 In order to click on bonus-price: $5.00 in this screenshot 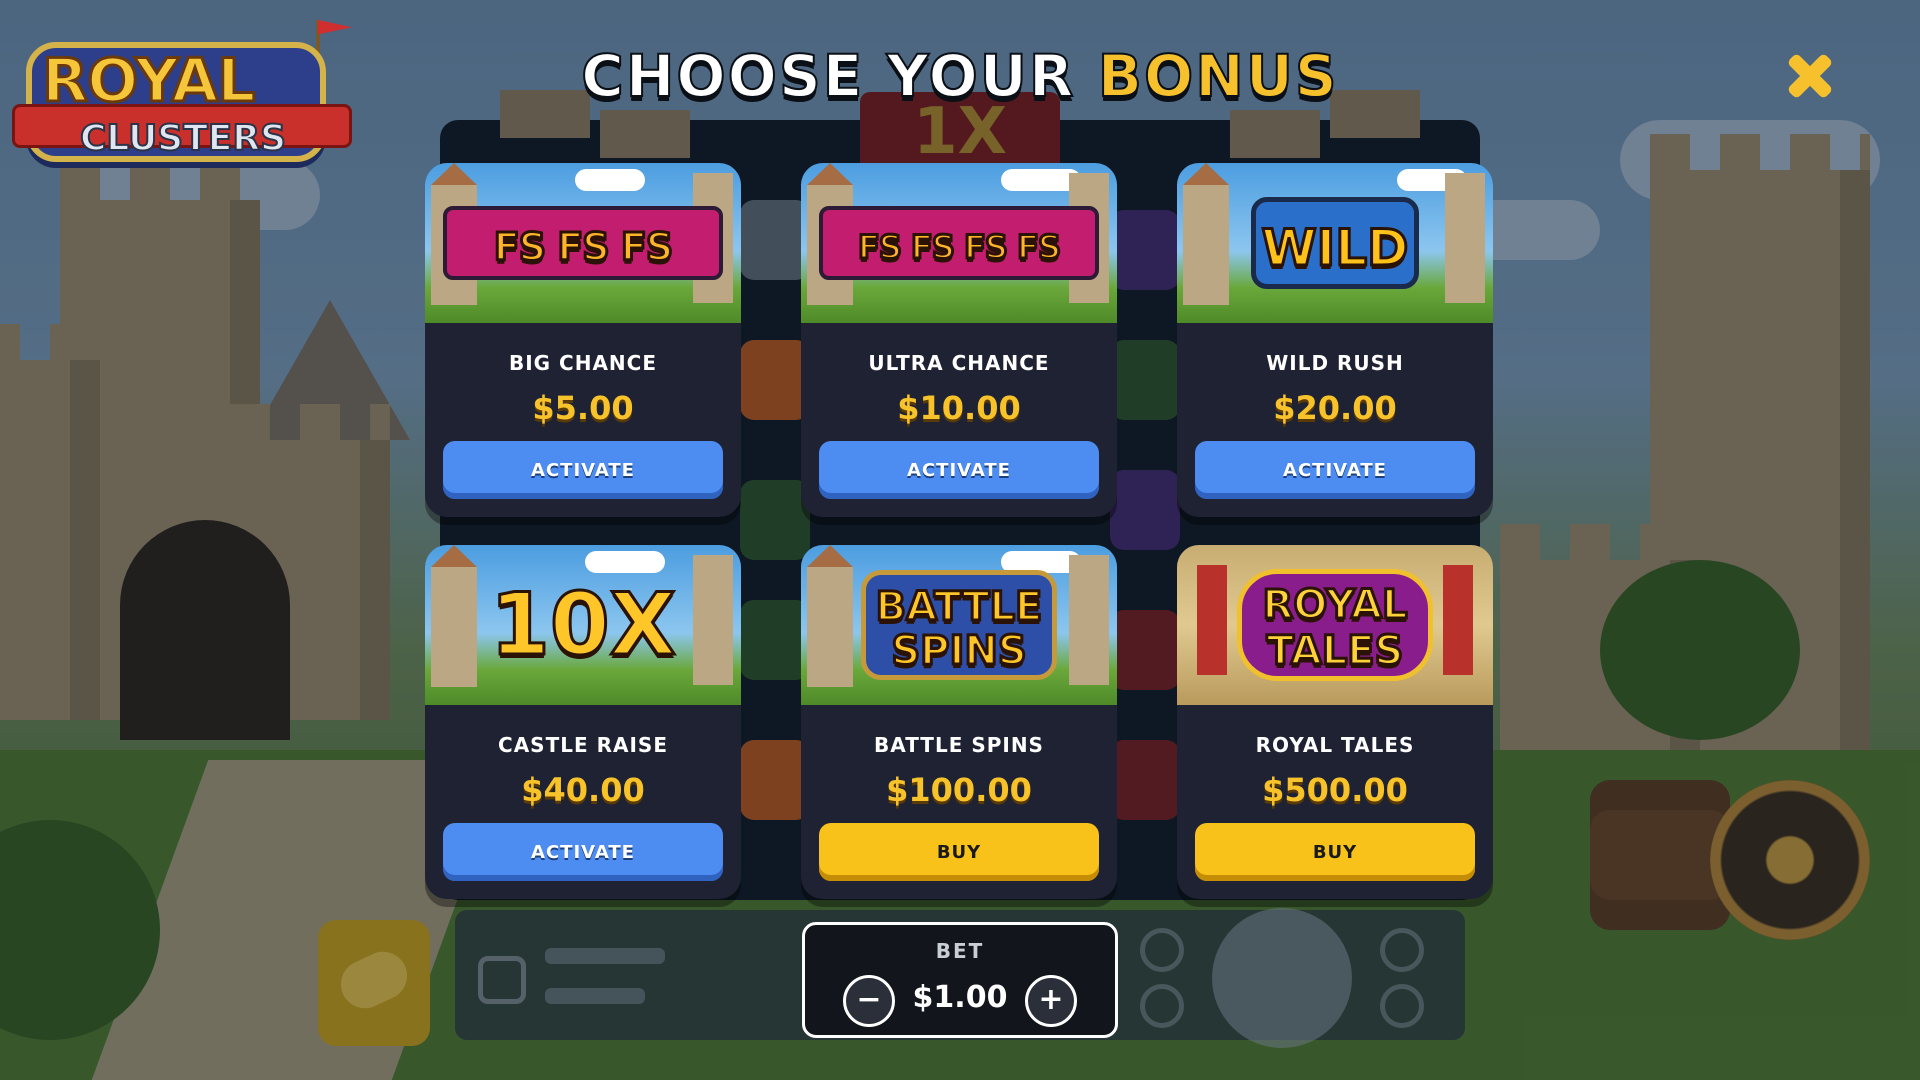, I will do `click(583, 408)`.